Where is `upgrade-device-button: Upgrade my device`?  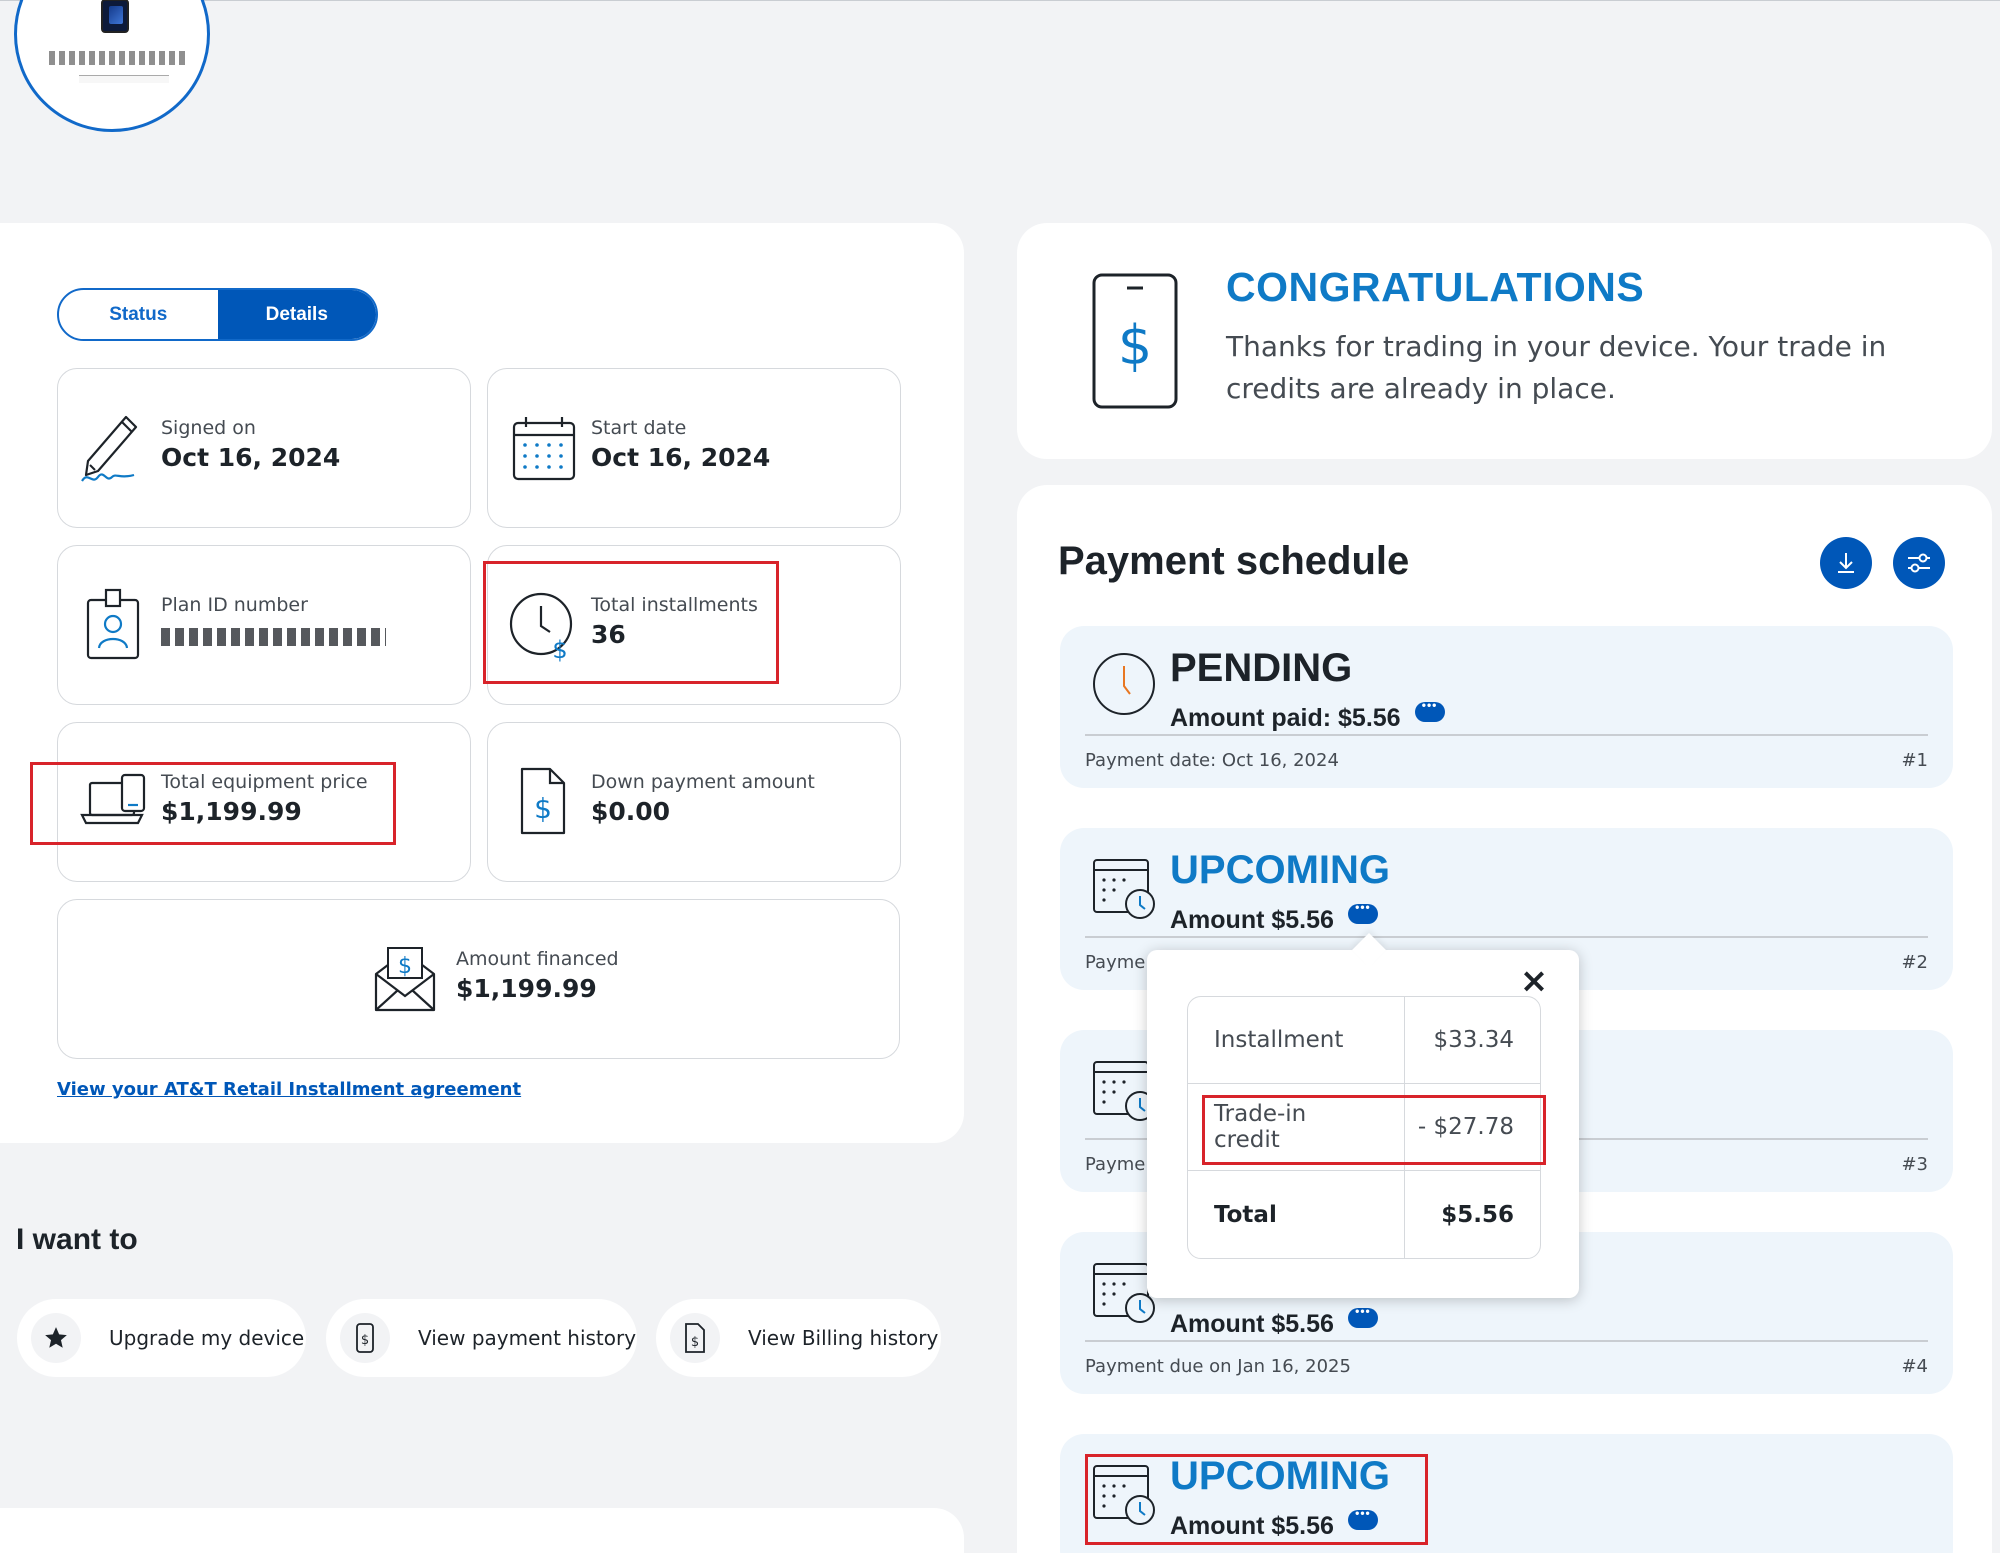 upgrade-device-button: Upgrade my device is located at coordinates (161, 1338).